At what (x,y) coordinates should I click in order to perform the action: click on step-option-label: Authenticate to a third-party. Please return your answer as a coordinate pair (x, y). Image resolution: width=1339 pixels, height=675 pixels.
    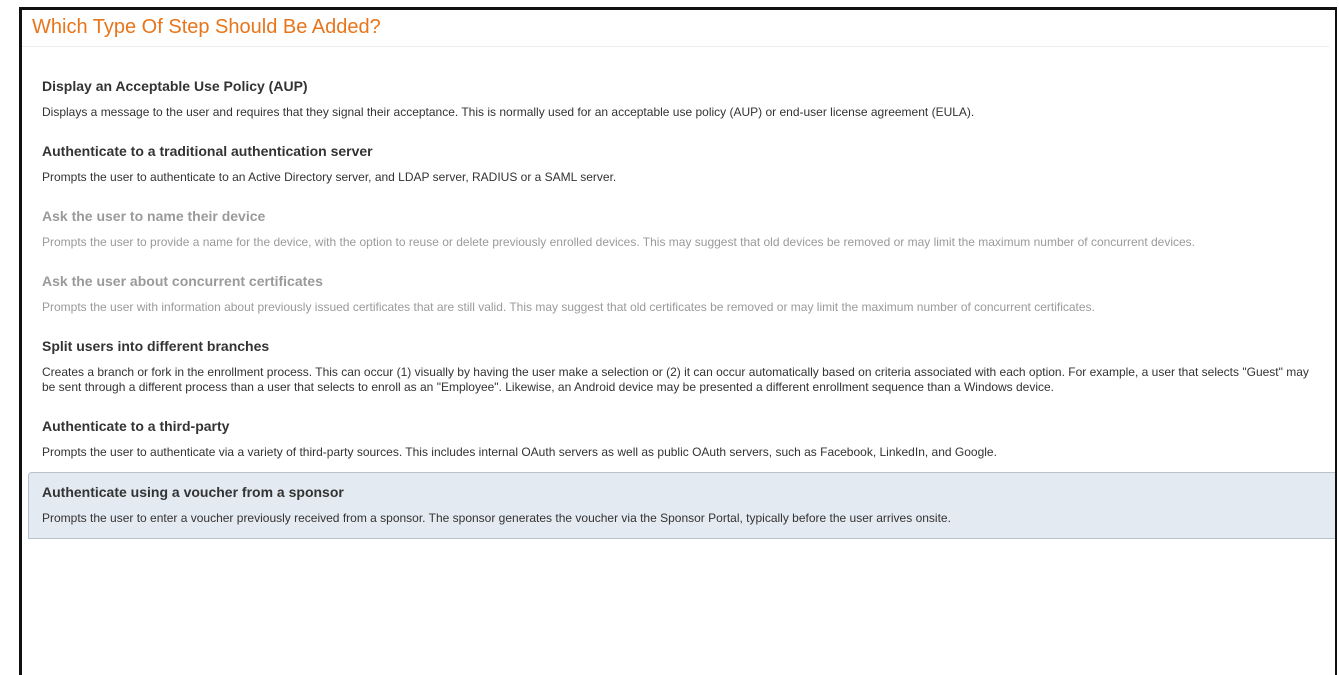
    Looking at the image, I should click on (136, 426).